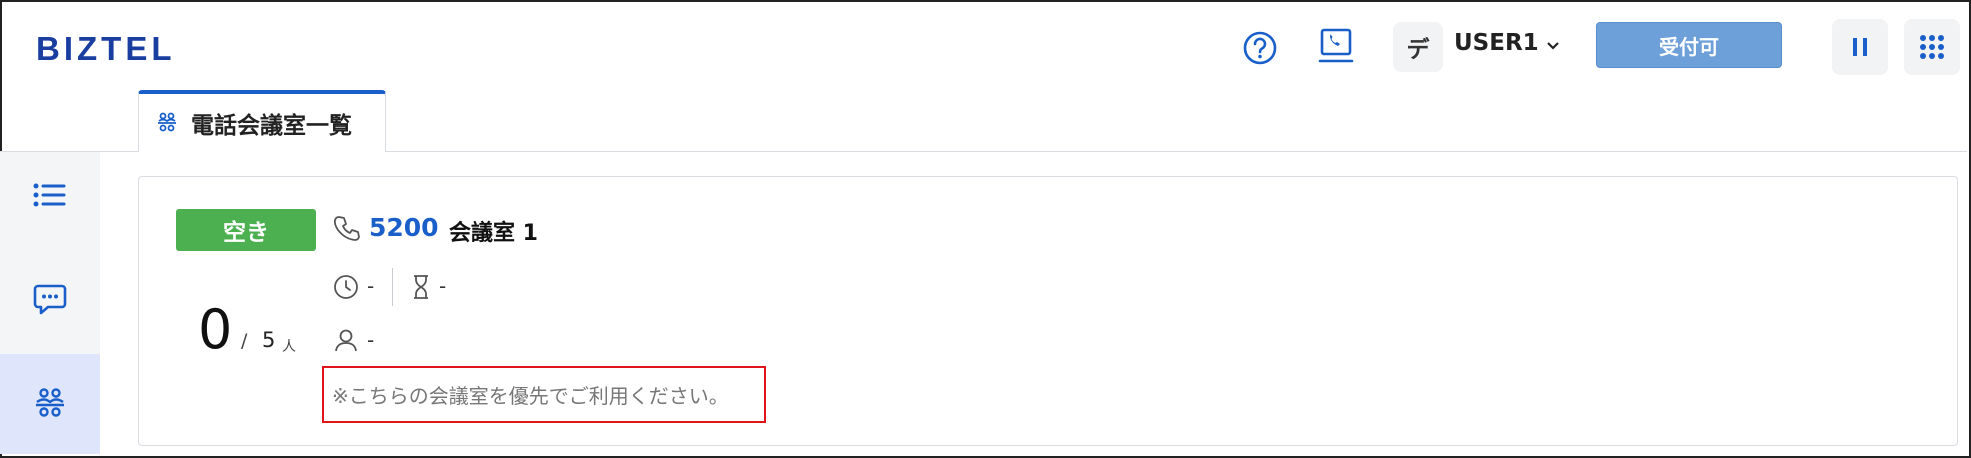 The image size is (1971, 458). Describe the element at coordinates (215, 329) in the screenshot. I see `participant-count: 0` at that location.